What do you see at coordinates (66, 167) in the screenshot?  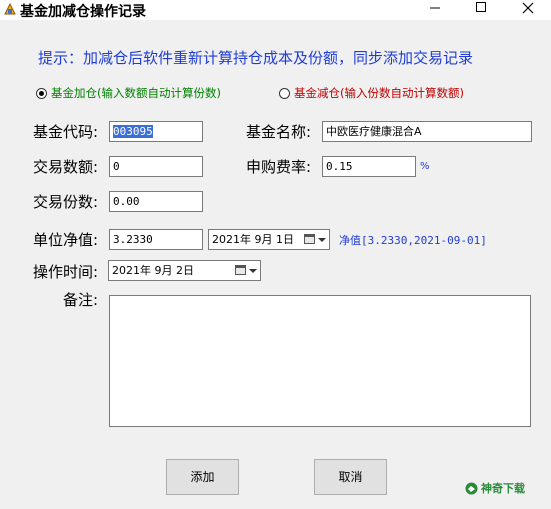 I see `trade-amount-label: 交易数额:` at bounding box center [66, 167].